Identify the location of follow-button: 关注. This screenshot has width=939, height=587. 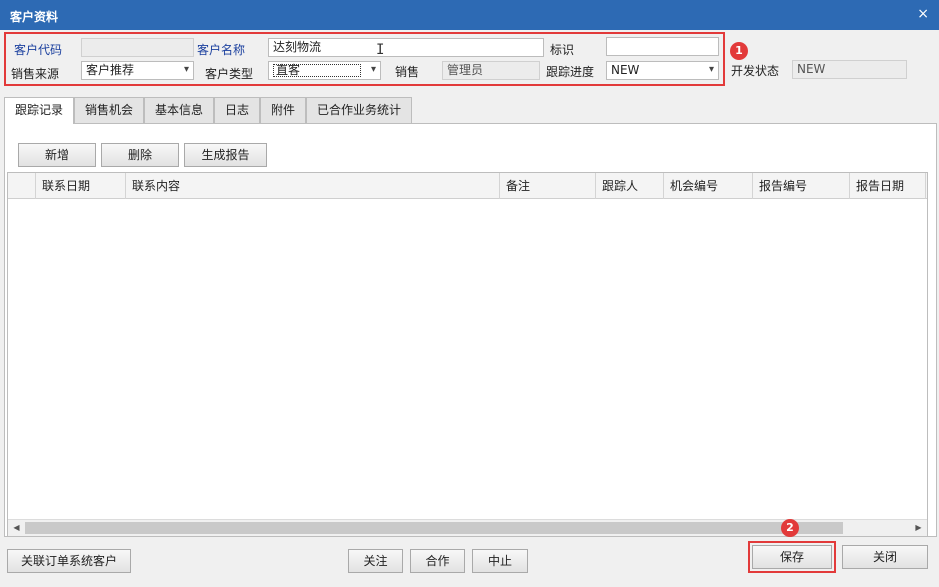
(375, 561).